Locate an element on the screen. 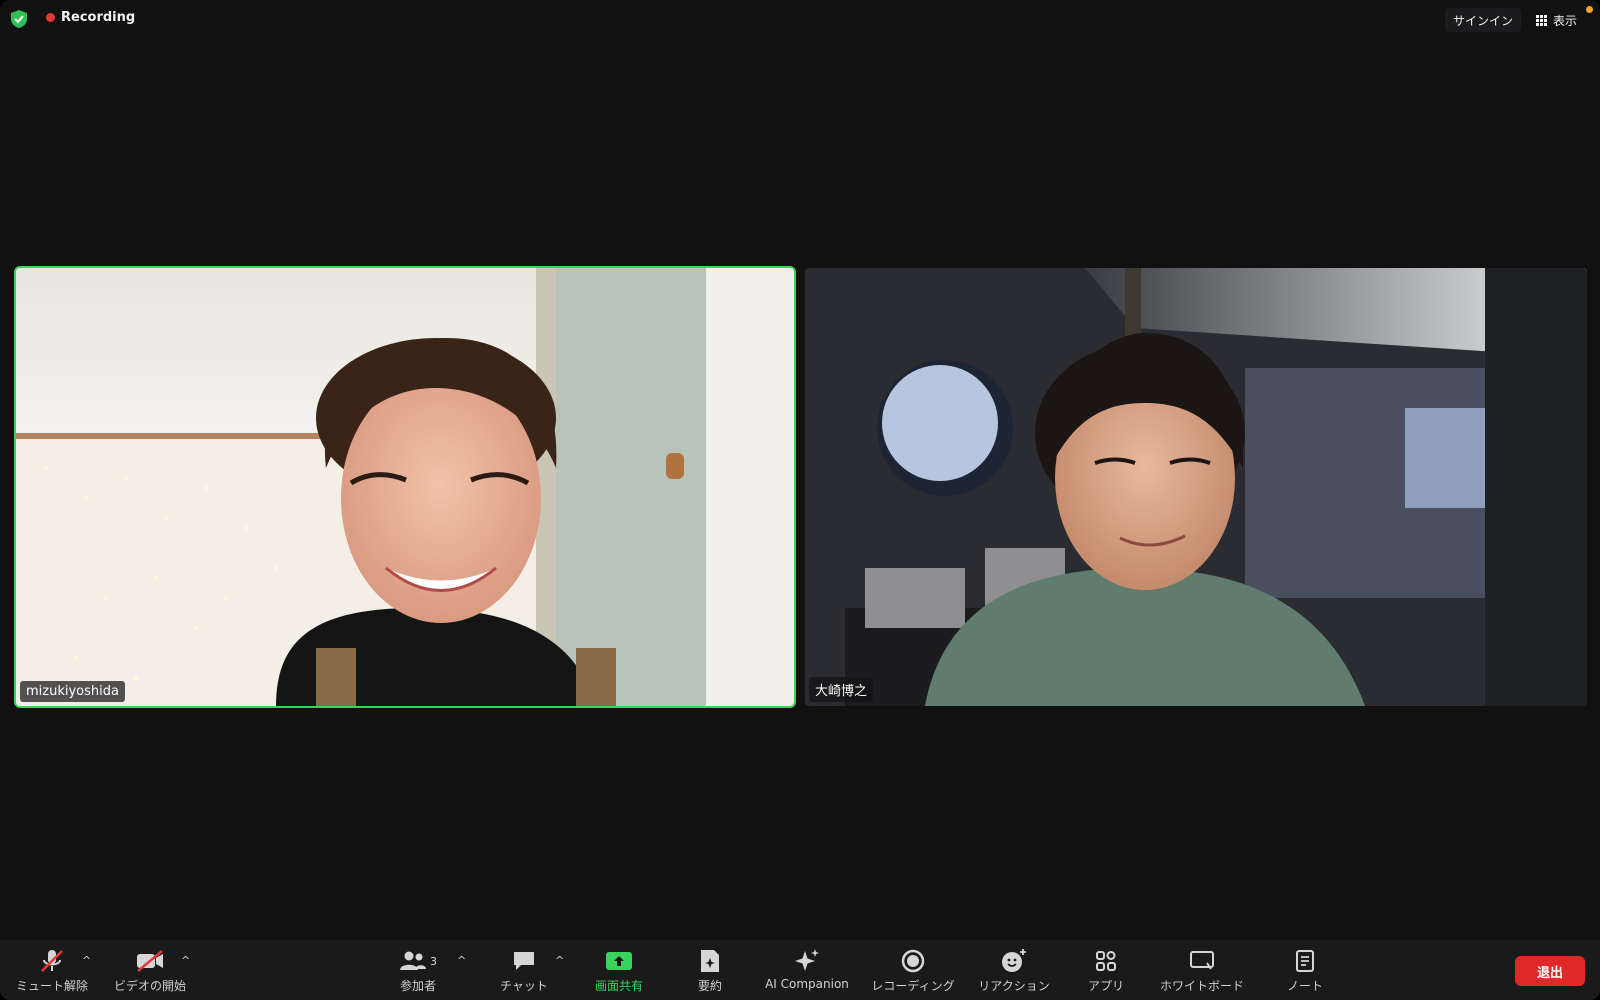  notification-dot is located at coordinates (1589, 9).